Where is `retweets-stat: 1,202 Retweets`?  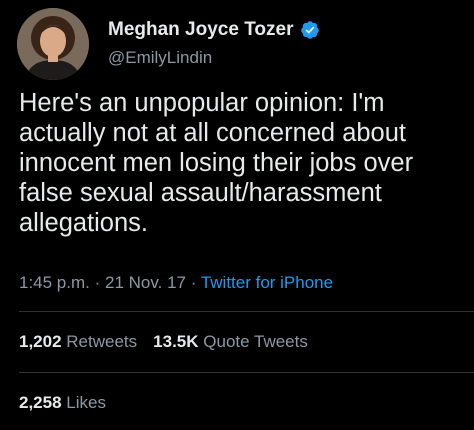 retweets-stat: 1,202 Retweets is located at coordinates (78, 342).